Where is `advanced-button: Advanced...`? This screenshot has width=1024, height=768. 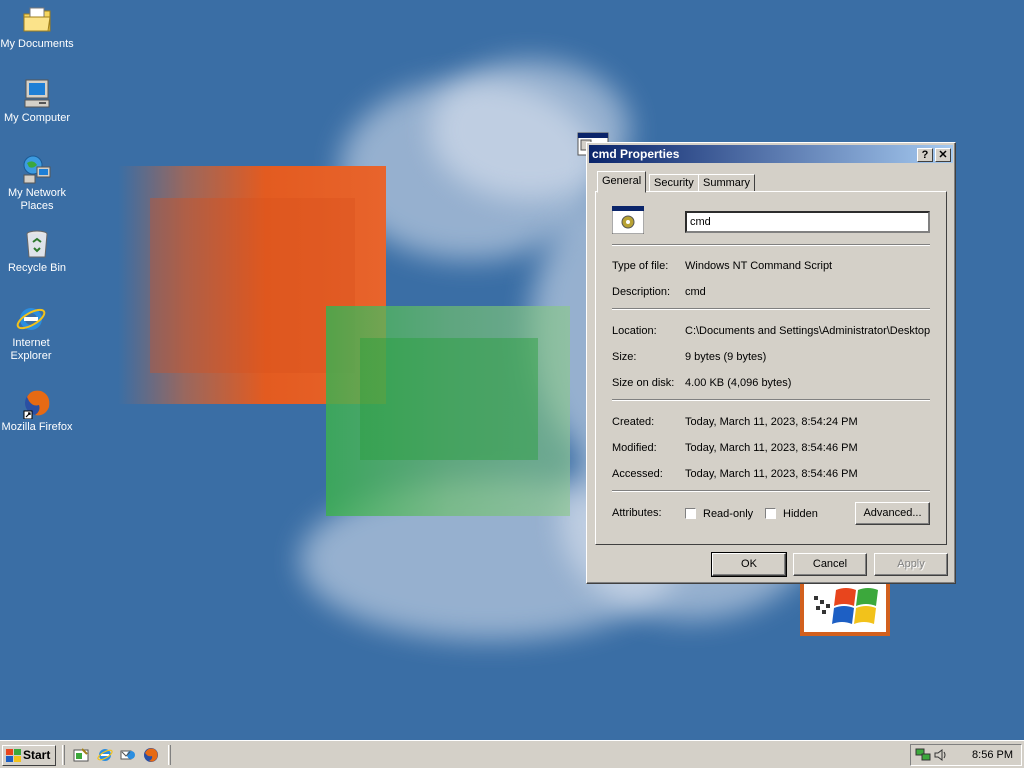
advanced-button: Advanced... is located at coordinates (892, 513).